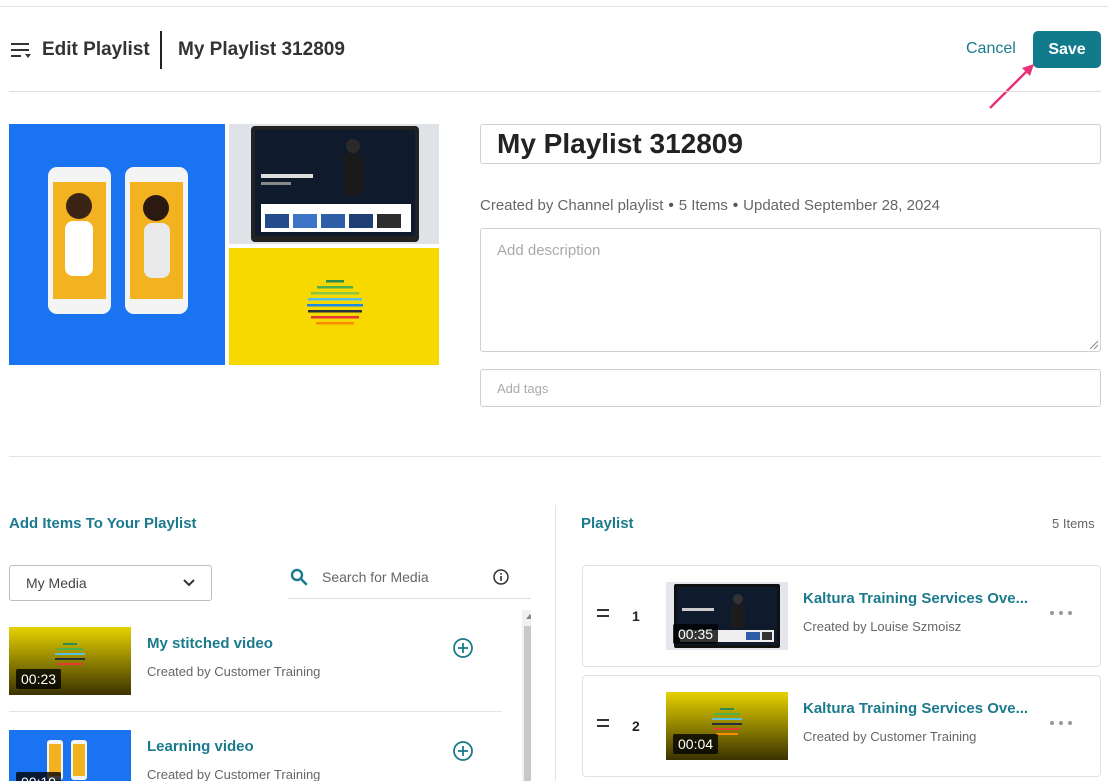 The image size is (1108, 781). I want to click on media-list-scrollbar, so click(526, 695).